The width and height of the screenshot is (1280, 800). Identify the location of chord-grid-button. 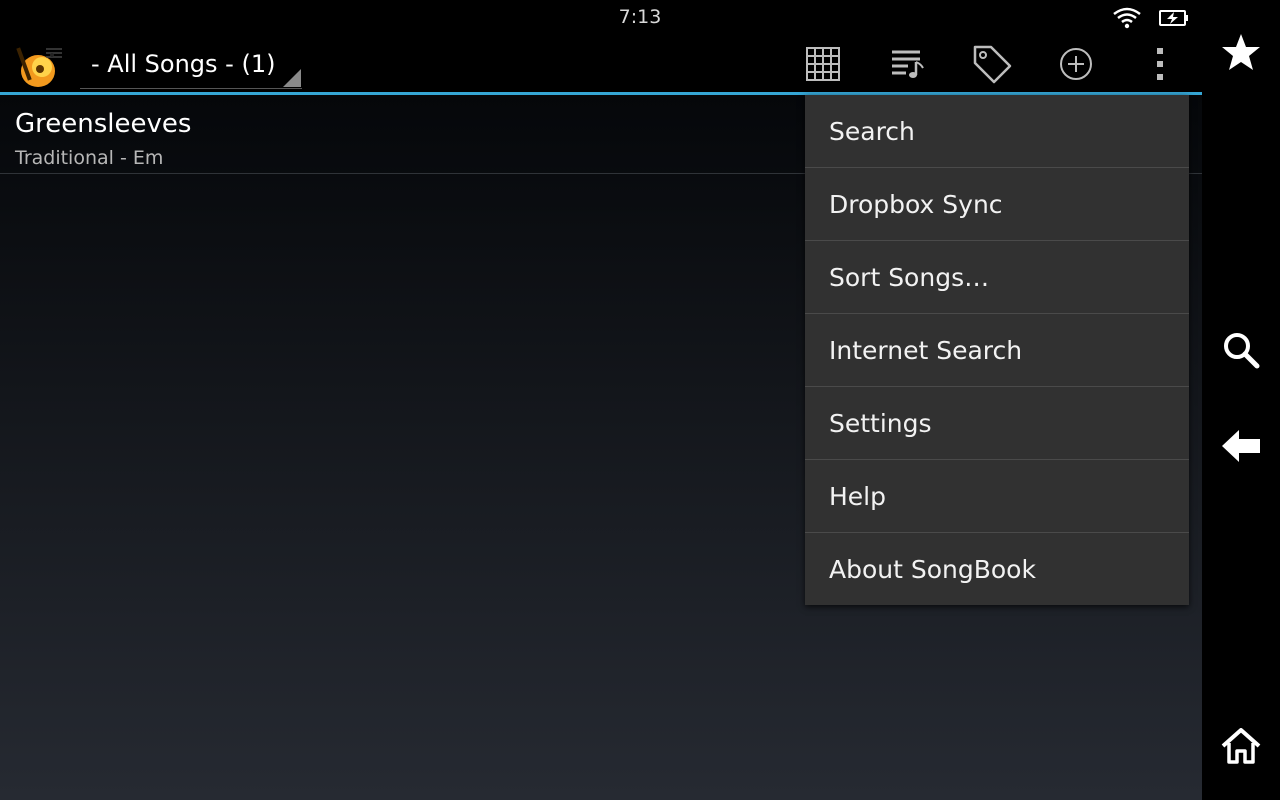
(823, 66).